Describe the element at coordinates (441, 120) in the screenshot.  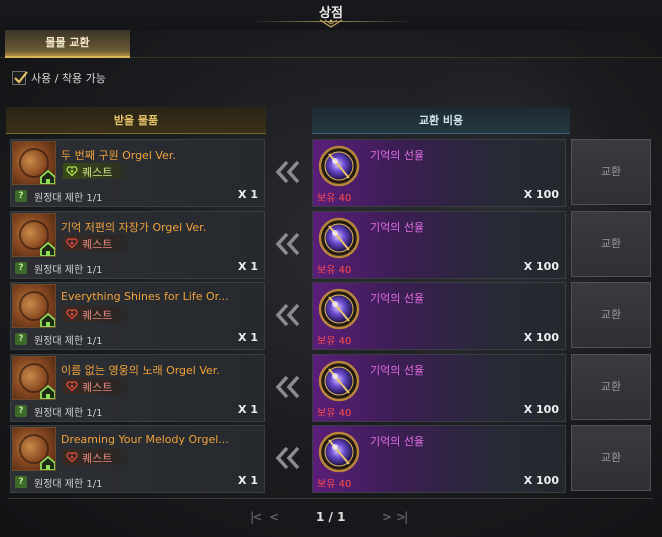
I see `cost-column-header: 교환 비용` at that location.